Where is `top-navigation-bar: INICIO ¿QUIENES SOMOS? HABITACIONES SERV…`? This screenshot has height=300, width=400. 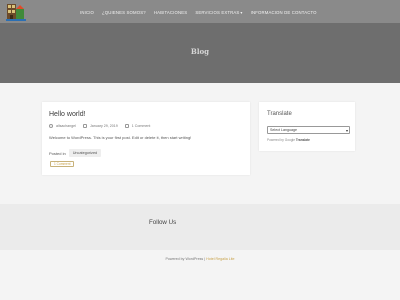 top-navigation-bar: INICIO ¿QUIENES SOMOS? HABITACIONES SERV… is located at coordinates (200, 11).